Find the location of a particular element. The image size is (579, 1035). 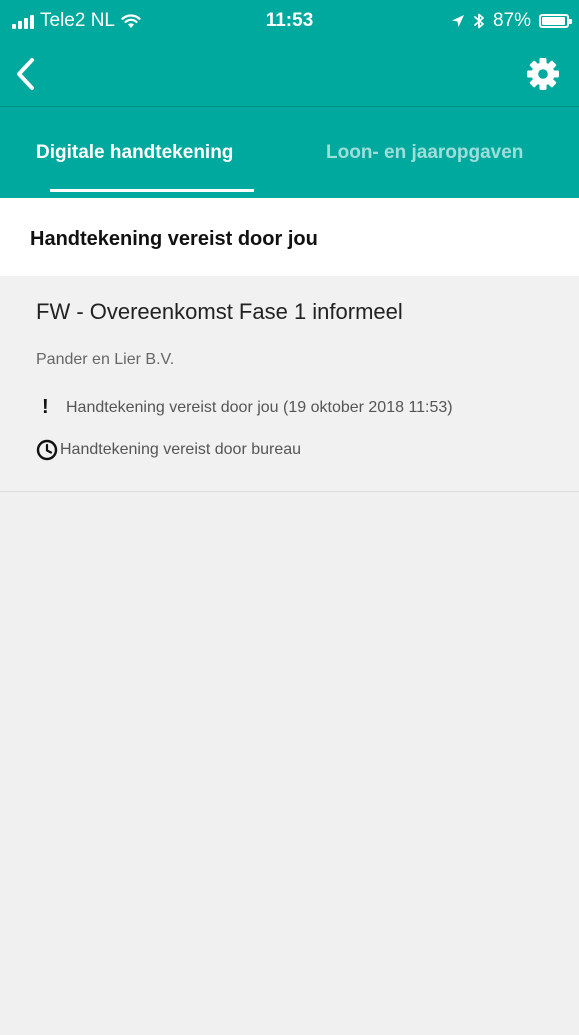

clock-icon is located at coordinates (47, 450).